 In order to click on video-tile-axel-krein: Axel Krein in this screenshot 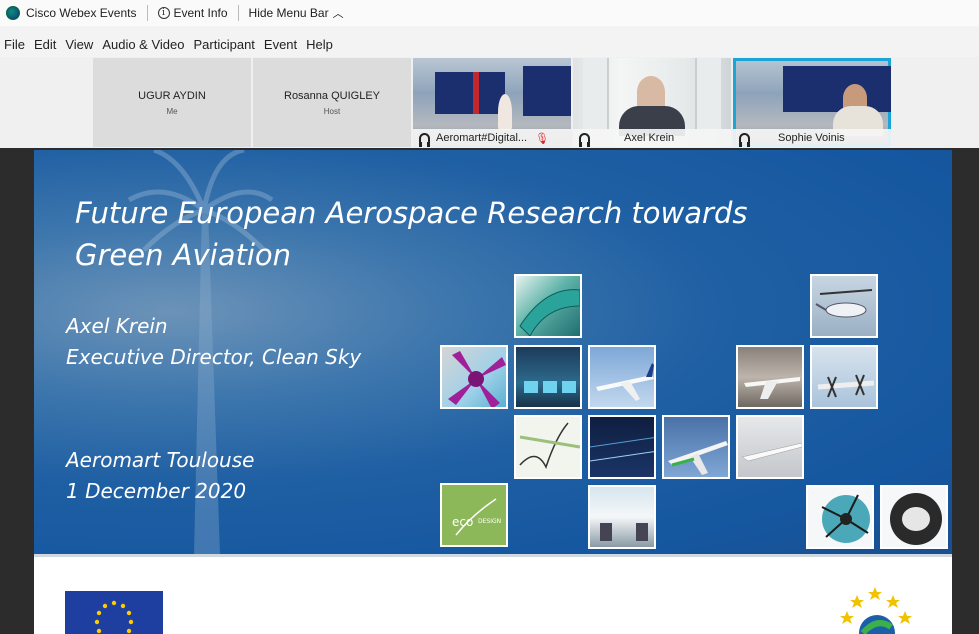, I will do `click(652, 102)`.